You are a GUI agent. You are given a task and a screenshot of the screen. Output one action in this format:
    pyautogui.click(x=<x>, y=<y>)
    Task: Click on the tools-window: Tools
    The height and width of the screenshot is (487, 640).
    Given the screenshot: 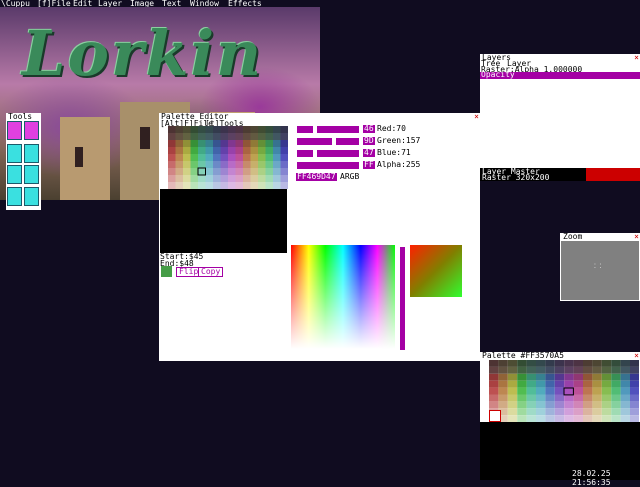 What is the action you would take?
    pyautogui.click(x=23, y=161)
    